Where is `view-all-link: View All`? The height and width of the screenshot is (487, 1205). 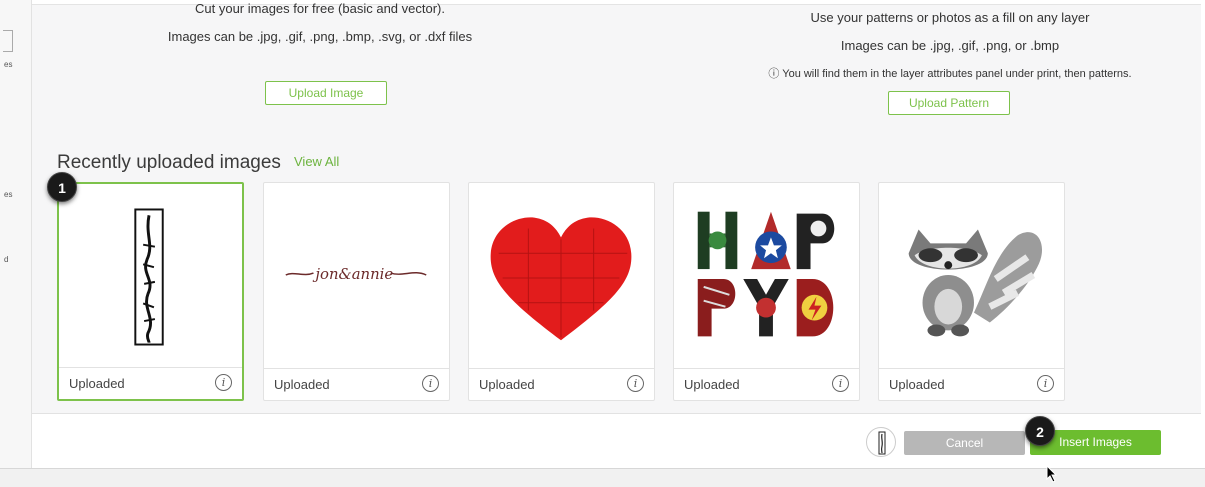 view-all-link: View All is located at coordinates (316, 161).